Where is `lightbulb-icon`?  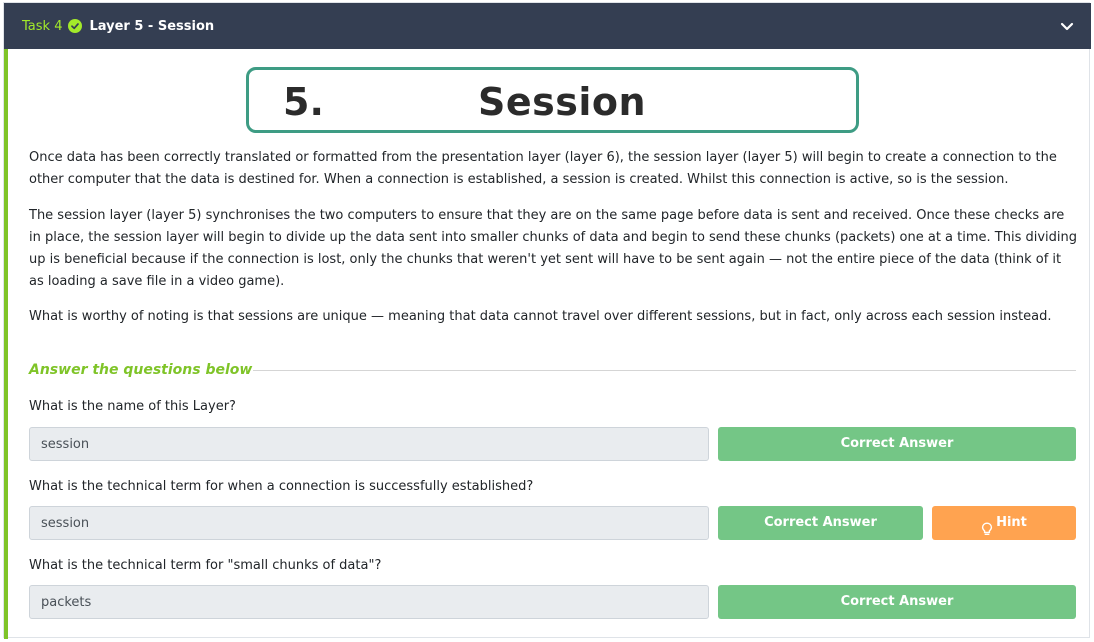
lightbulb-icon is located at coordinates (987, 525).